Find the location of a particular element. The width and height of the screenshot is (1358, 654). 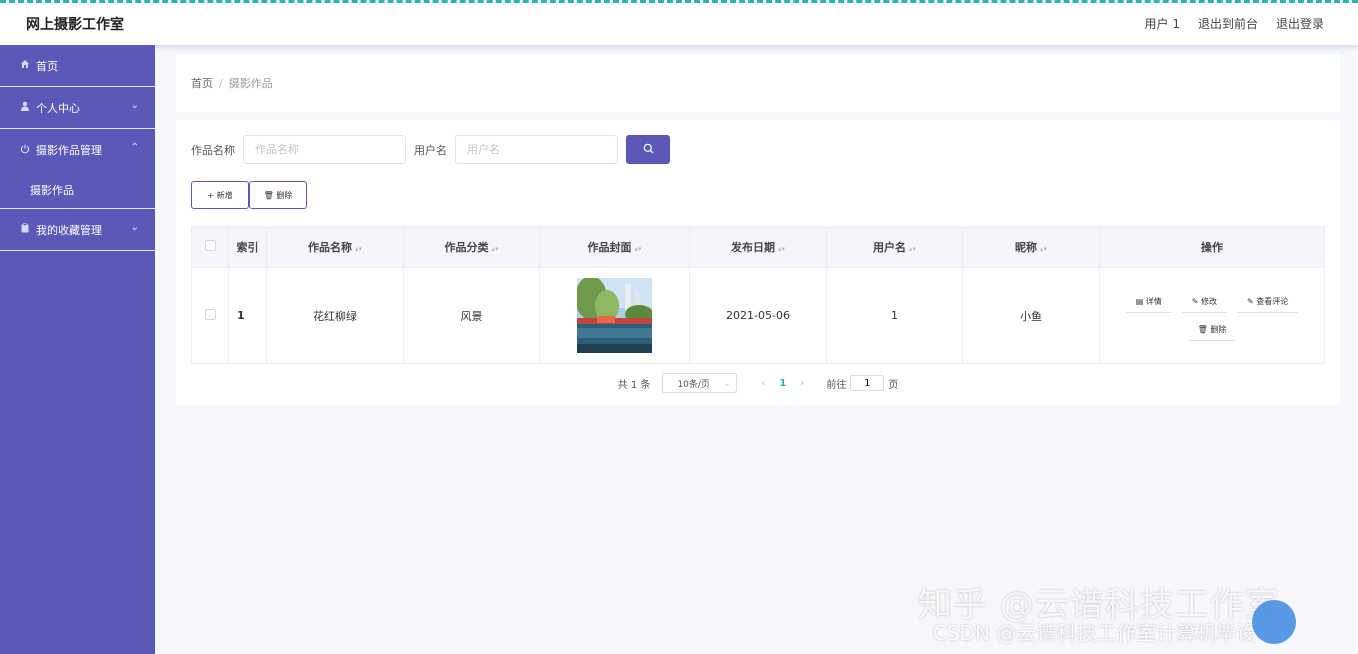

goto-page-input is located at coordinates (867, 383).